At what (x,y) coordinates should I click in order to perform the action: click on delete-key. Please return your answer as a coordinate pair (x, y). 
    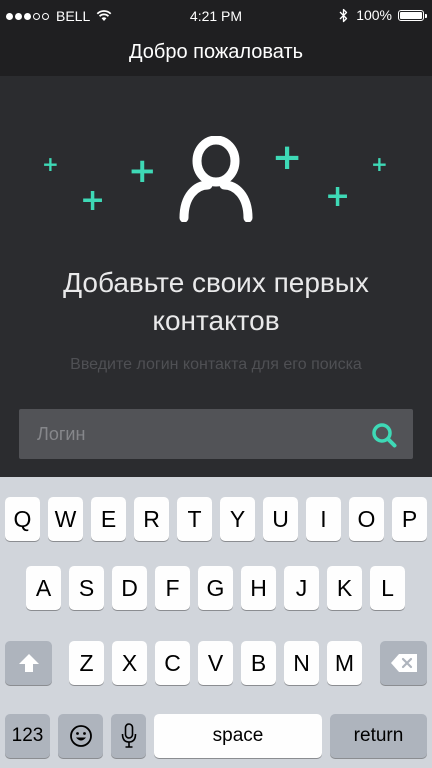
    Looking at the image, I should click on (403, 663).